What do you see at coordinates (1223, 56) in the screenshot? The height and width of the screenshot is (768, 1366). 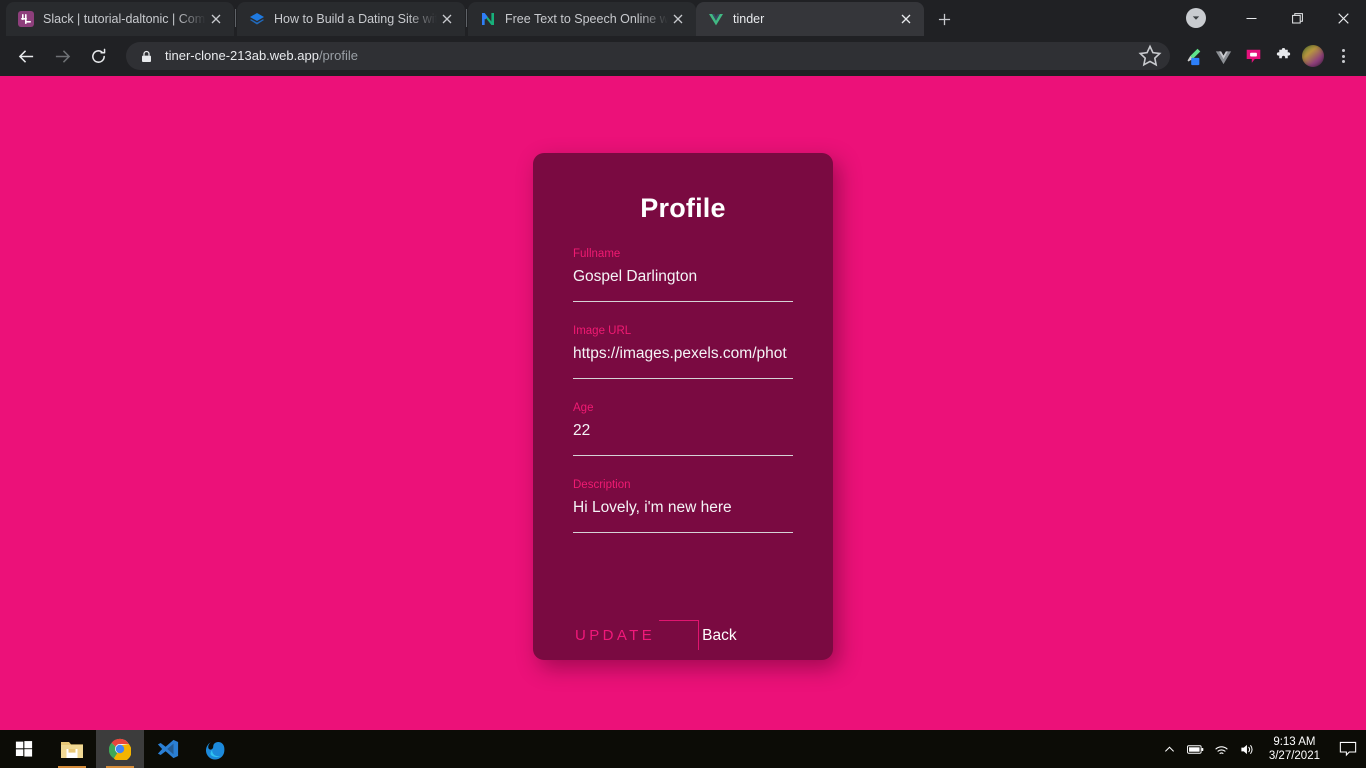 I see `vue-devtools-icon` at bounding box center [1223, 56].